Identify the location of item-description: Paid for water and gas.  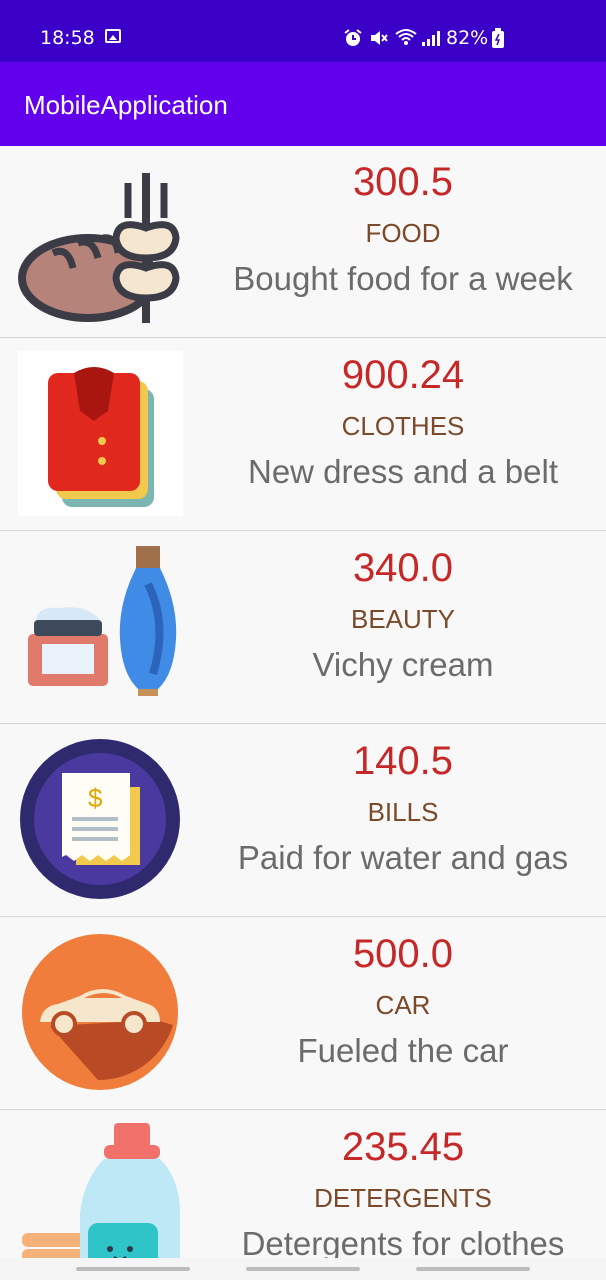
(403, 857).